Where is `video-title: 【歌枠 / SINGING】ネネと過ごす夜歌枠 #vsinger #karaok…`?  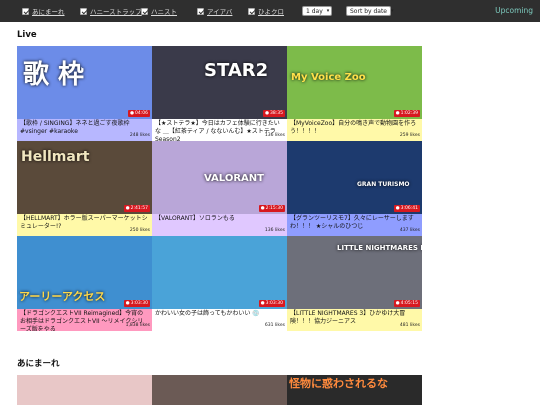 video-title: 【歌枠 / SINGING】ネネと過ごす夜歌枠 #vsinger #karaok… is located at coordinates (75, 127).